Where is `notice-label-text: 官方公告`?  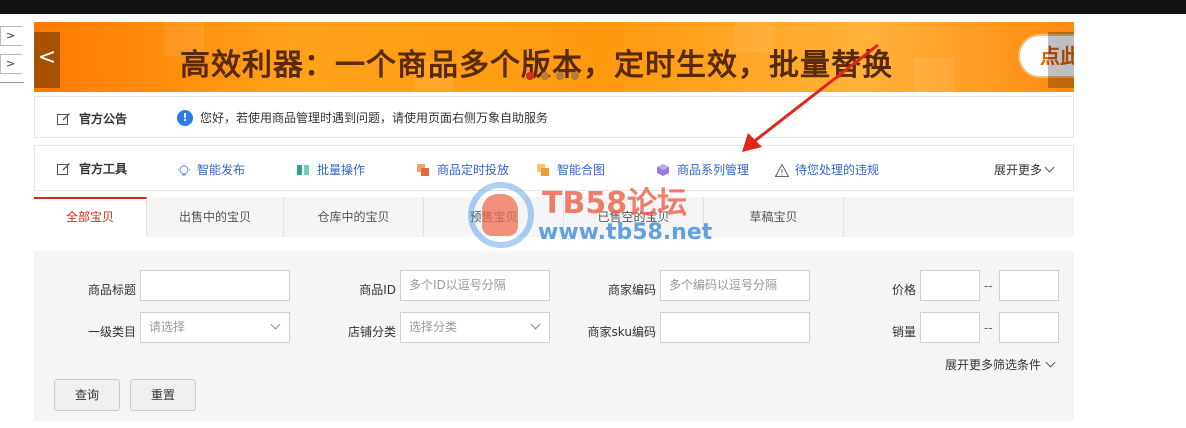
notice-label-text: 官方公告 is located at coordinates (103, 119).